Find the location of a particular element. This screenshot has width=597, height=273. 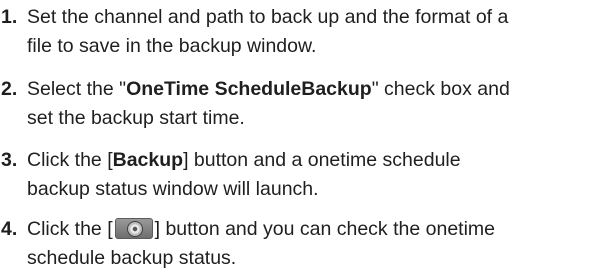

step-number: 1. is located at coordinates (9, 17).